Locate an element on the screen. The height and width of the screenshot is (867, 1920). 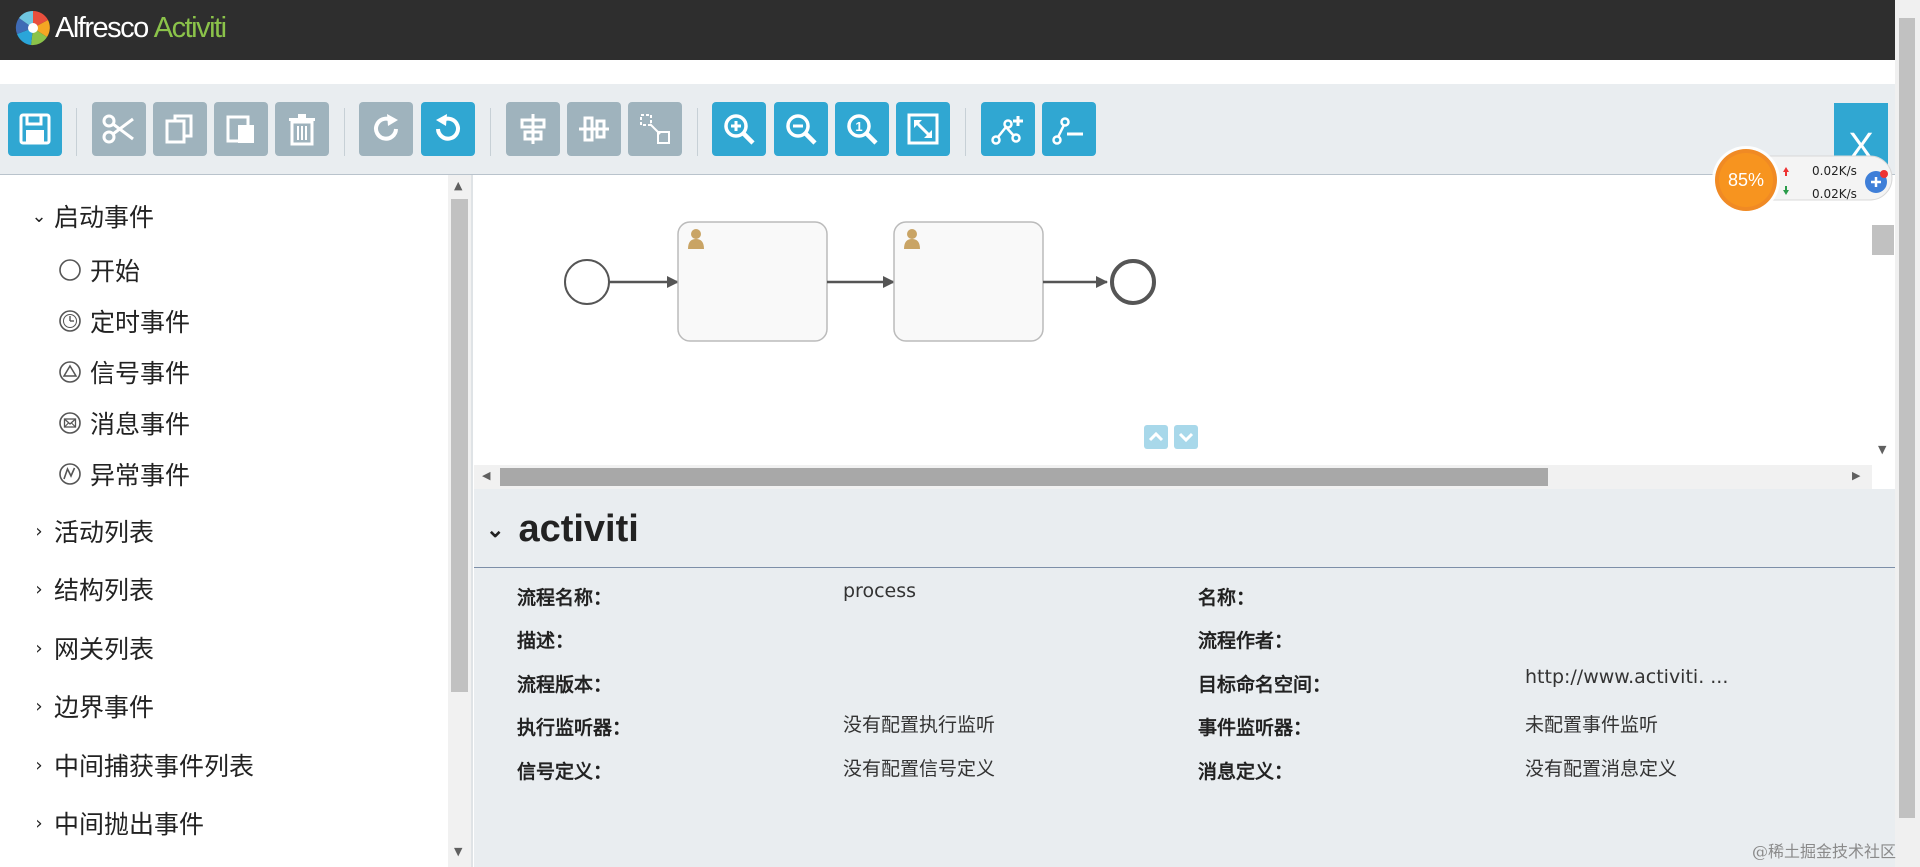
property-label: 目标命名空间： is located at coordinates (1265, 685).